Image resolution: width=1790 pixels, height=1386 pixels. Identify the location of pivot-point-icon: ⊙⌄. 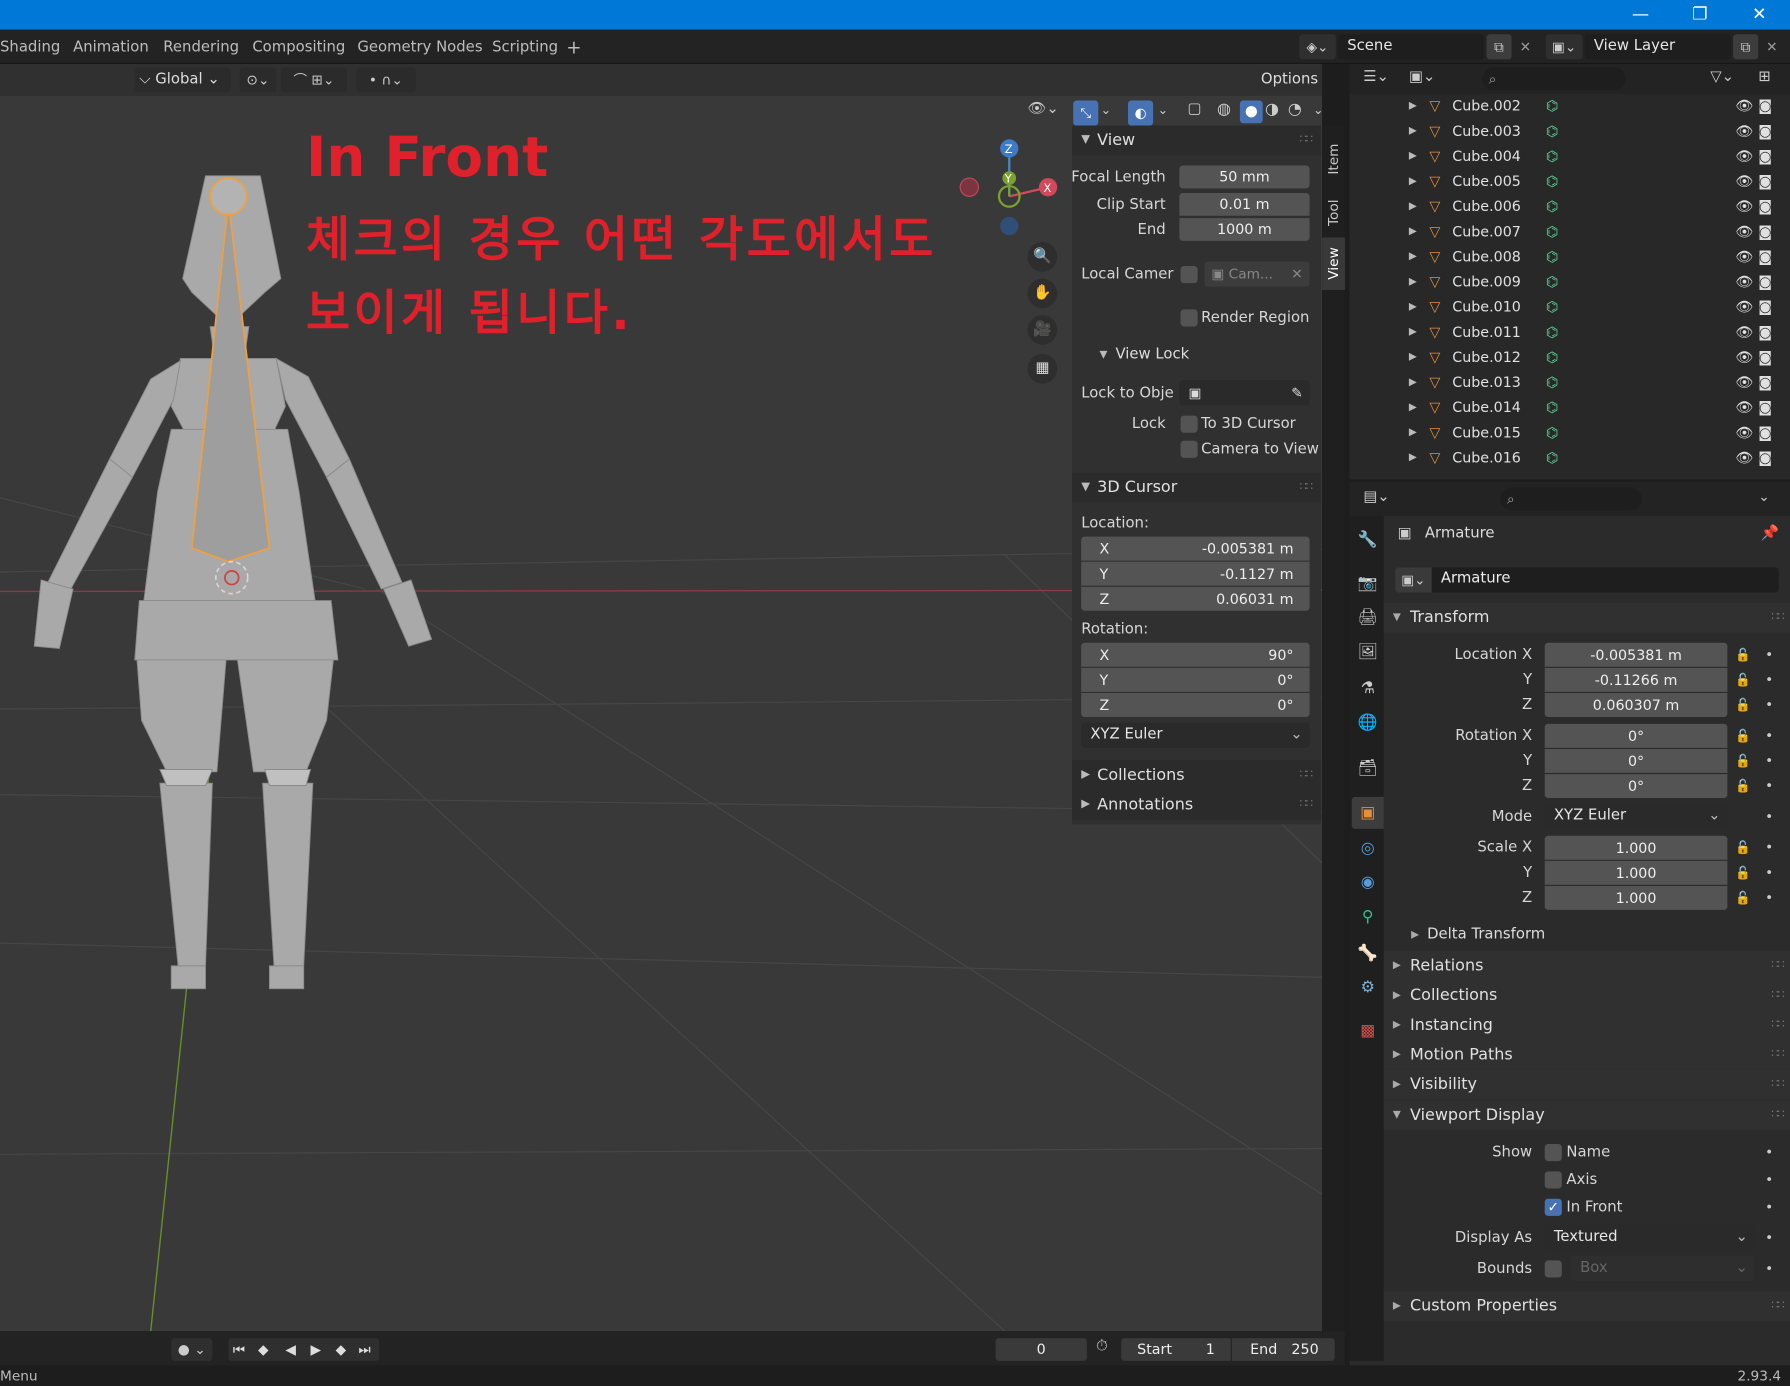
(258, 80).